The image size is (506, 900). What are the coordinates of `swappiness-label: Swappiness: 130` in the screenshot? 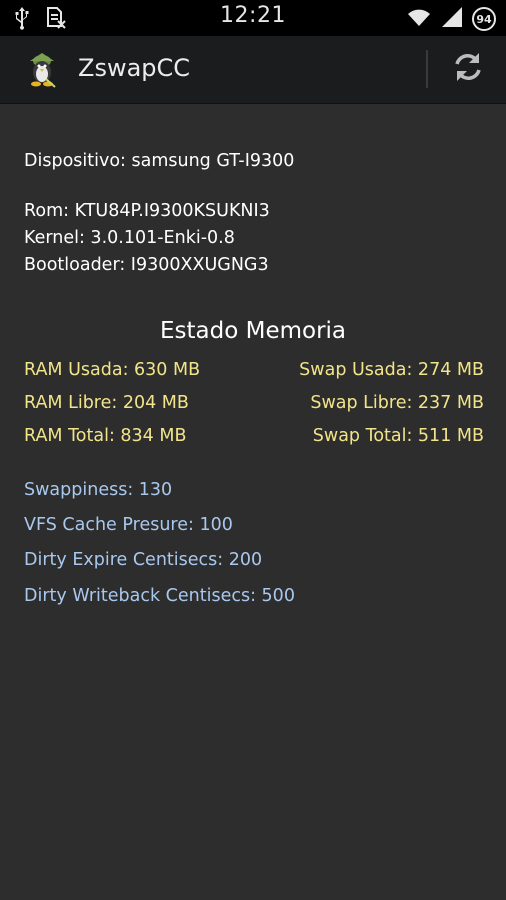 It's located at (98, 490).